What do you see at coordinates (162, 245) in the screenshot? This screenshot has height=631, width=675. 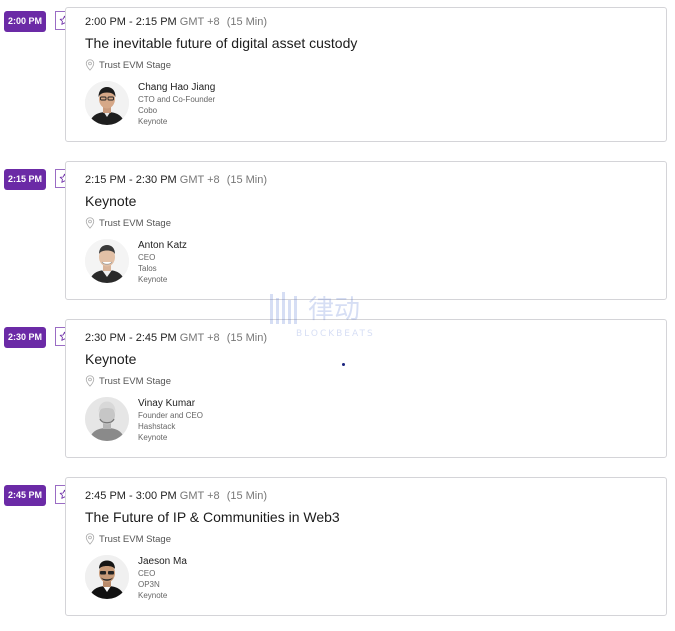 I see `speaker-name: Anton Katz` at bounding box center [162, 245].